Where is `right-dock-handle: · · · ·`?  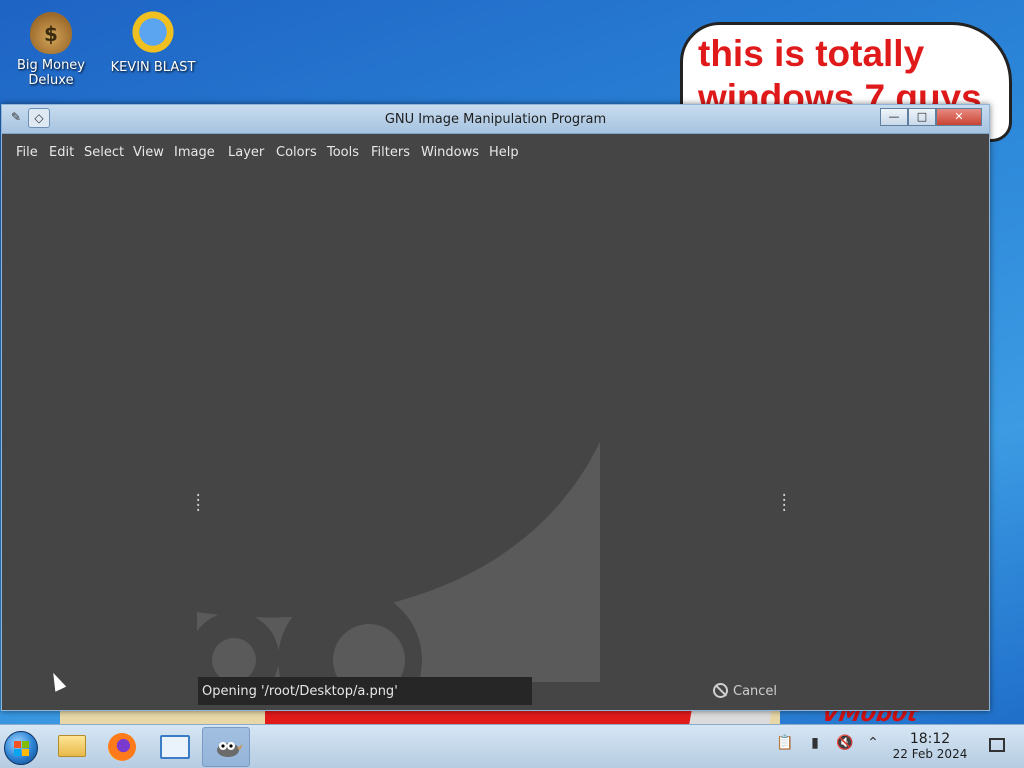 right-dock-handle: · · · · is located at coordinates (784, 503).